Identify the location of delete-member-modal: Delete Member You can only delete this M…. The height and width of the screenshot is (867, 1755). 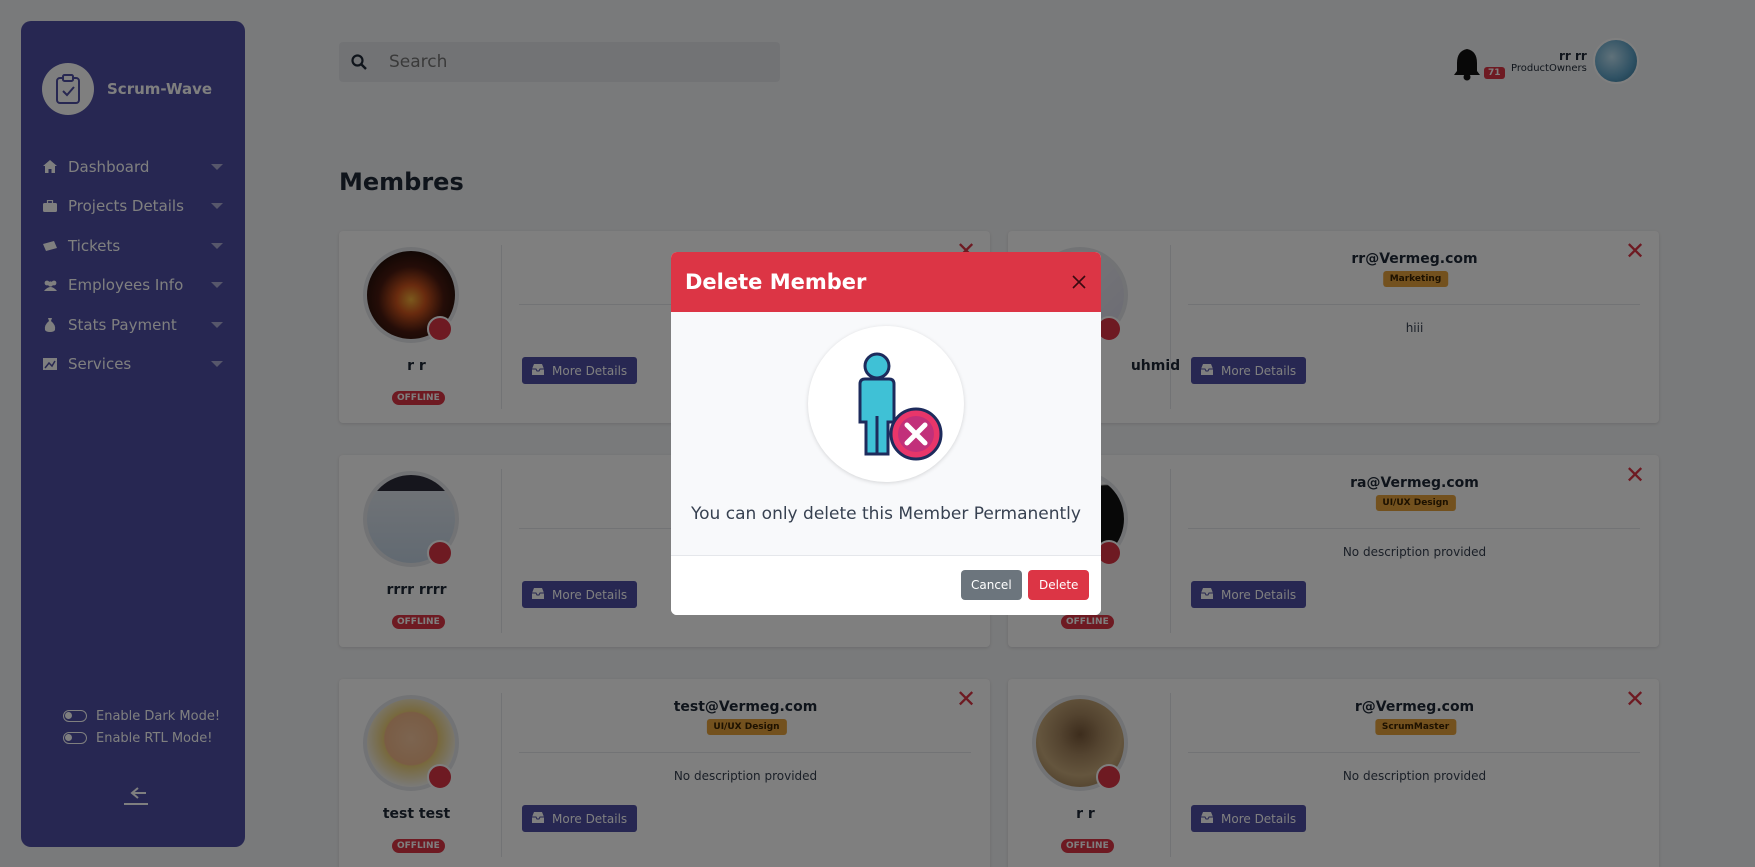
(886, 433).